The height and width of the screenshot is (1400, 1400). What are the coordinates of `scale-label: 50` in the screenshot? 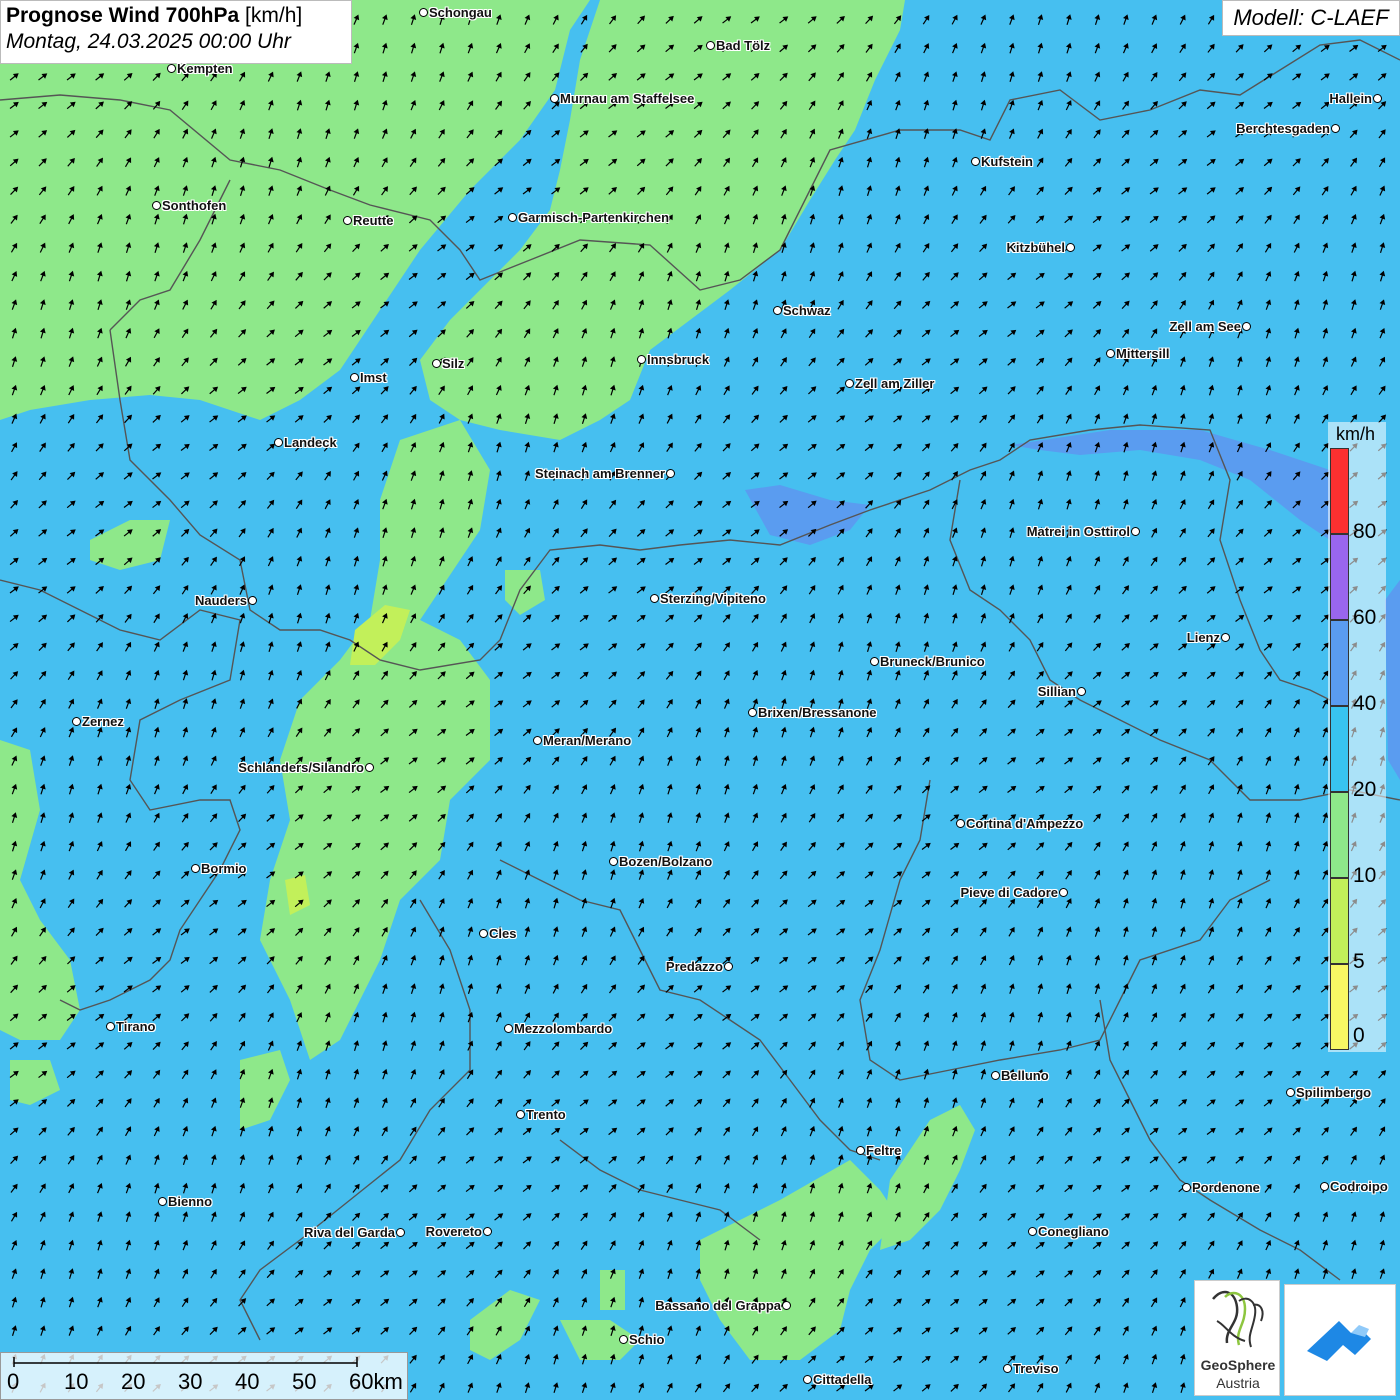 It's located at (304, 1381).